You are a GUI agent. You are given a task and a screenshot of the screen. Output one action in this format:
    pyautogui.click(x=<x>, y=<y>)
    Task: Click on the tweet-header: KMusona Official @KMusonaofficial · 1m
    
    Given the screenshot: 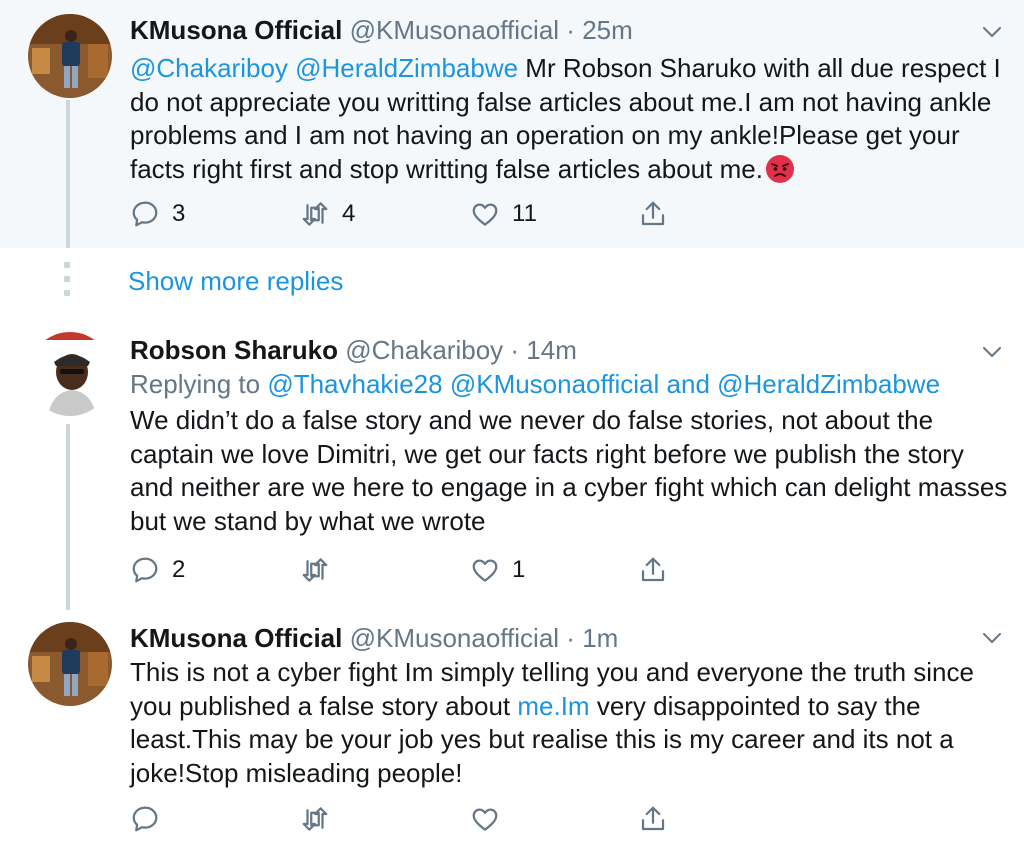 What is the action you would take?
    pyautogui.click(x=374, y=638)
    